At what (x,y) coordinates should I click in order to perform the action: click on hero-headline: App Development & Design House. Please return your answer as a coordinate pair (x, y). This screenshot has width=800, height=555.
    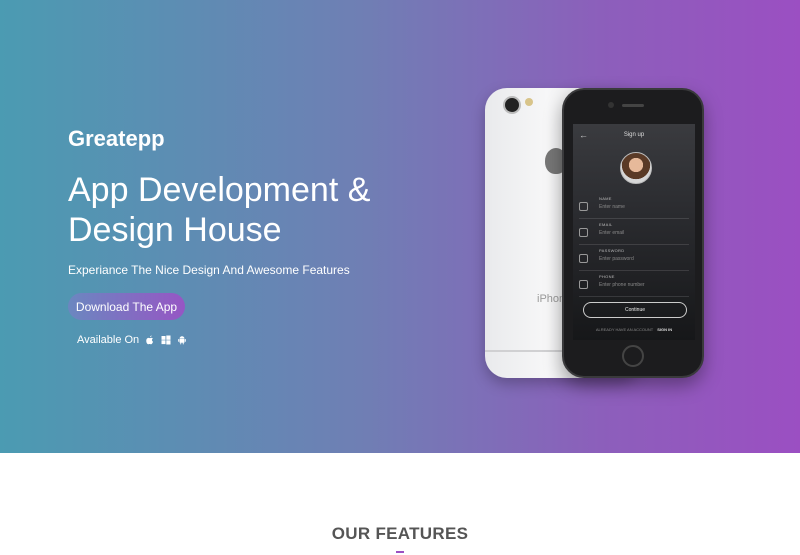
    Looking at the image, I should click on (219, 210).